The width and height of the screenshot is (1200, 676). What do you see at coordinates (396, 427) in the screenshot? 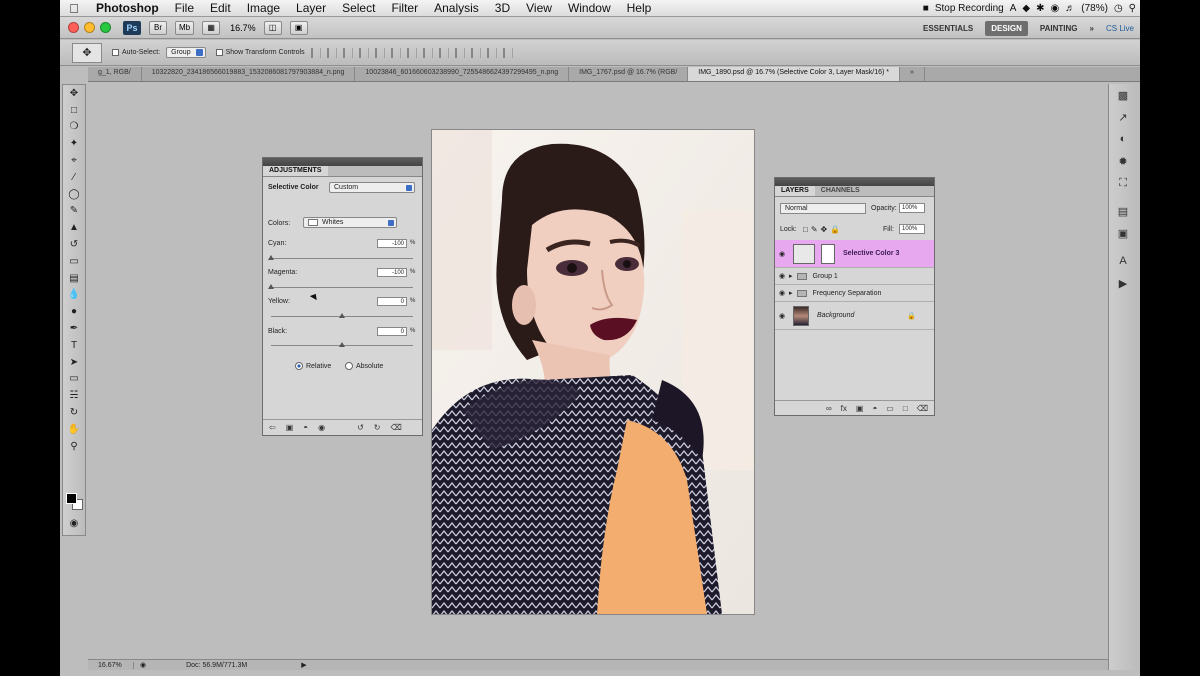
I see `delete-icon: ⌫` at bounding box center [396, 427].